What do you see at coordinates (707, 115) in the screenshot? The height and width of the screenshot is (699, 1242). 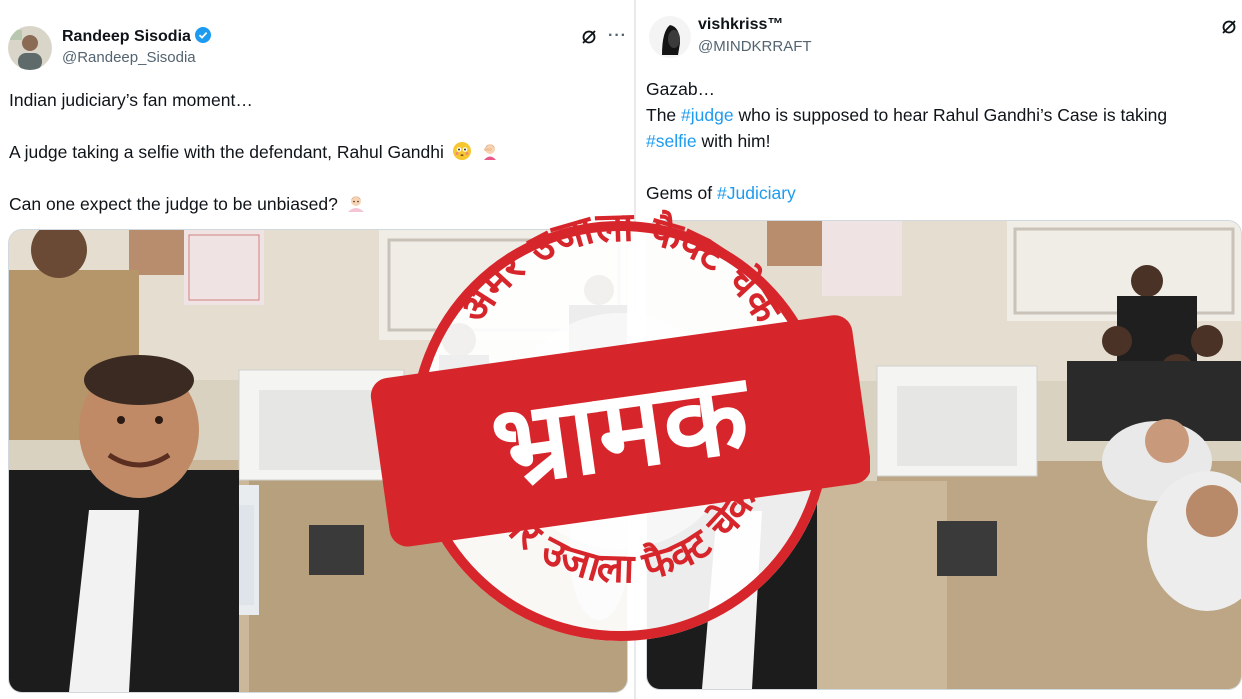 I see `hashtag-link: #judge` at bounding box center [707, 115].